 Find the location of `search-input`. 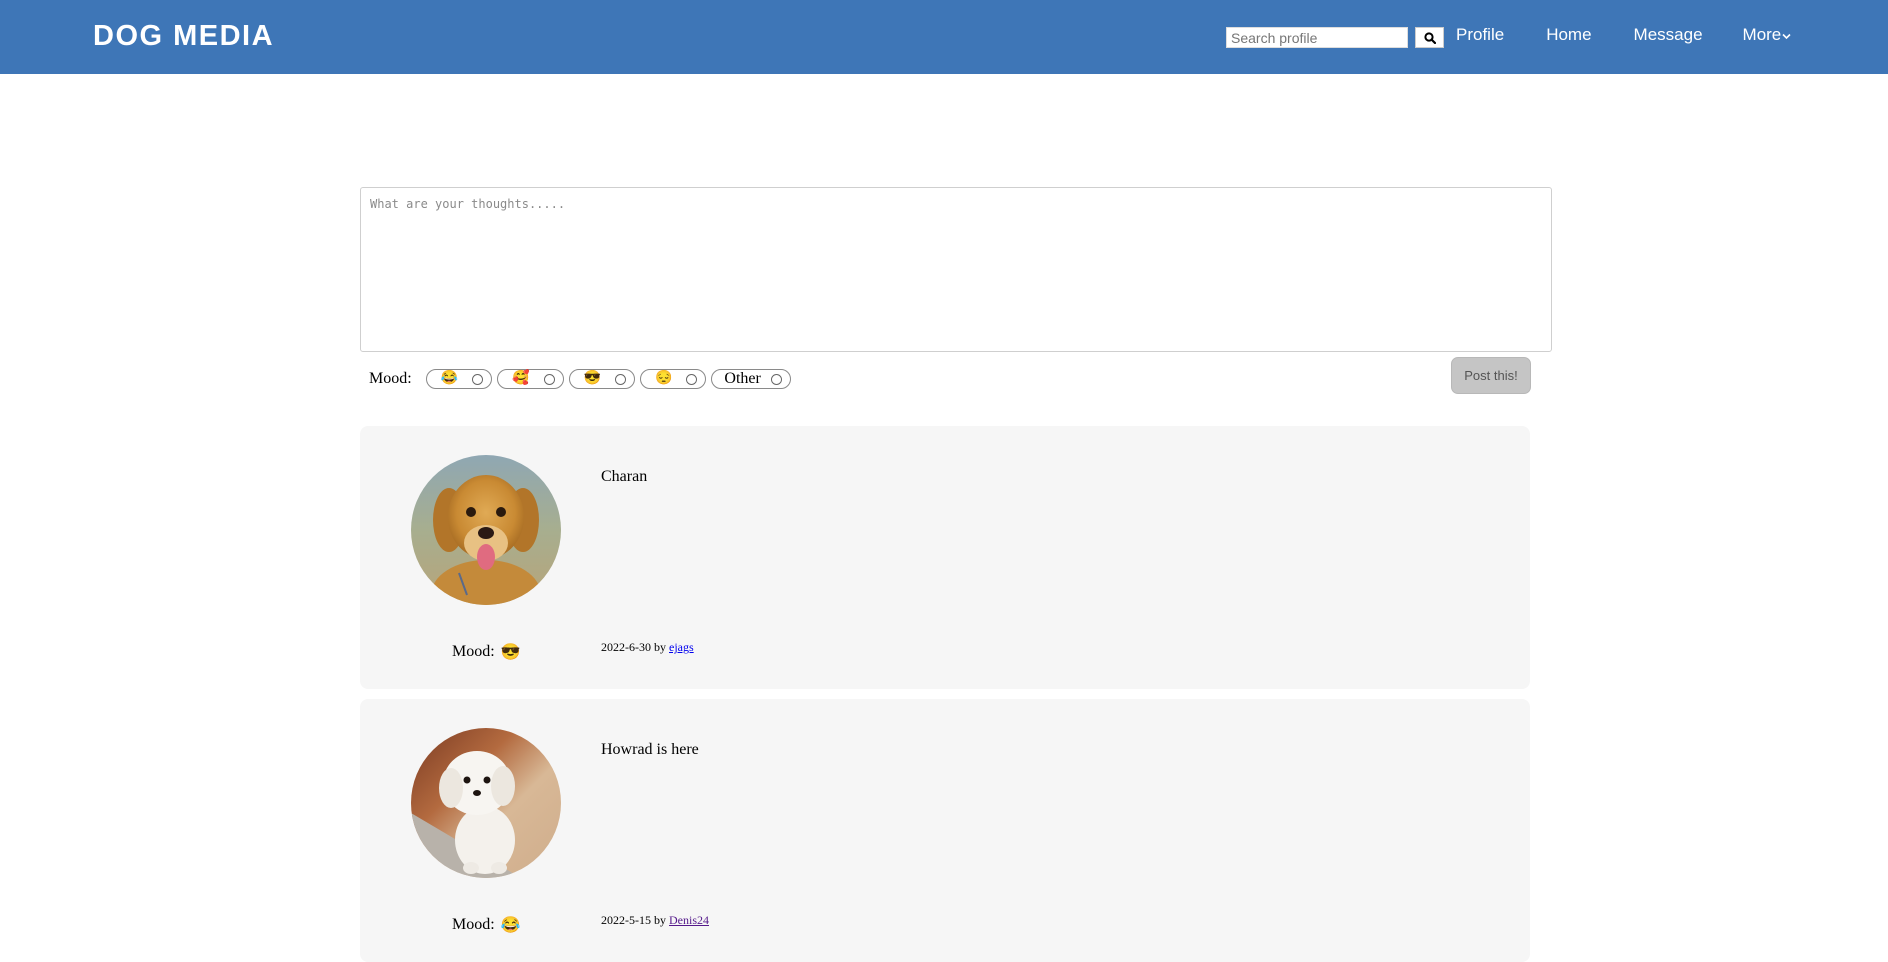

search-input is located at coordinates (1317, 37).